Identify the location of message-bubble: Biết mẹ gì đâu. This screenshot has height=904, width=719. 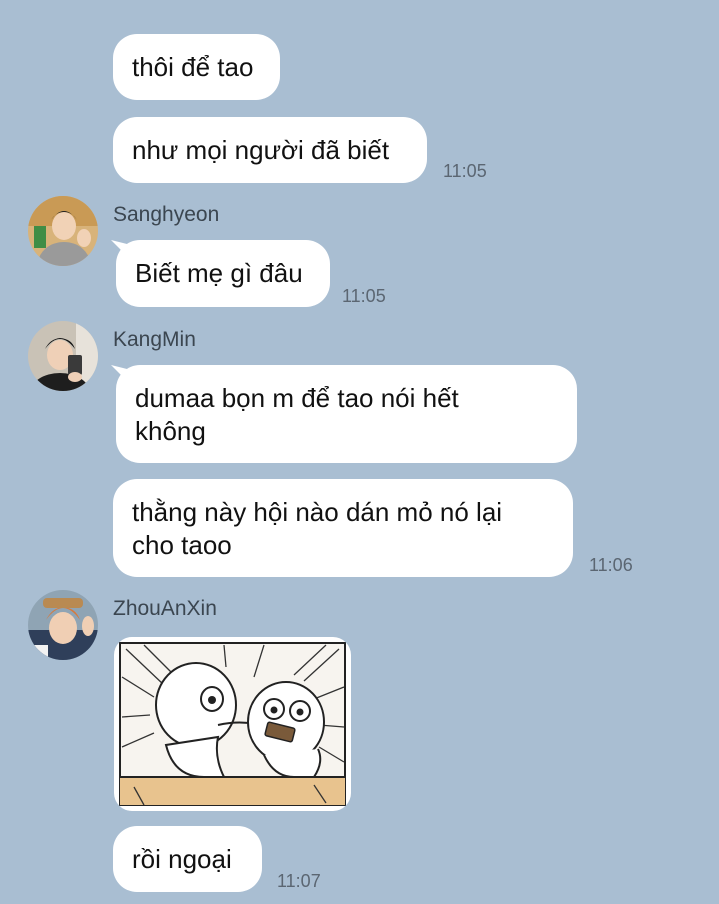
(223, 273).